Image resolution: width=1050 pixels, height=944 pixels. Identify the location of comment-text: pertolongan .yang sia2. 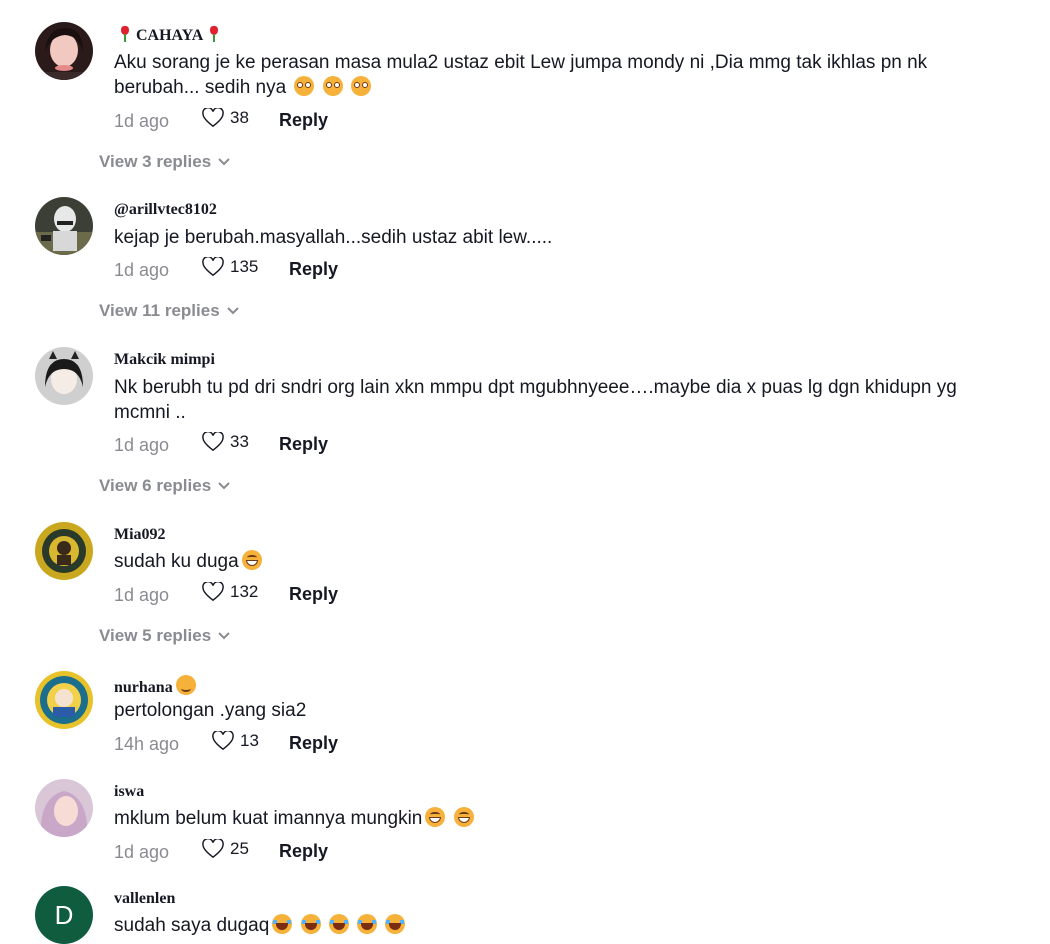
(564, 710).